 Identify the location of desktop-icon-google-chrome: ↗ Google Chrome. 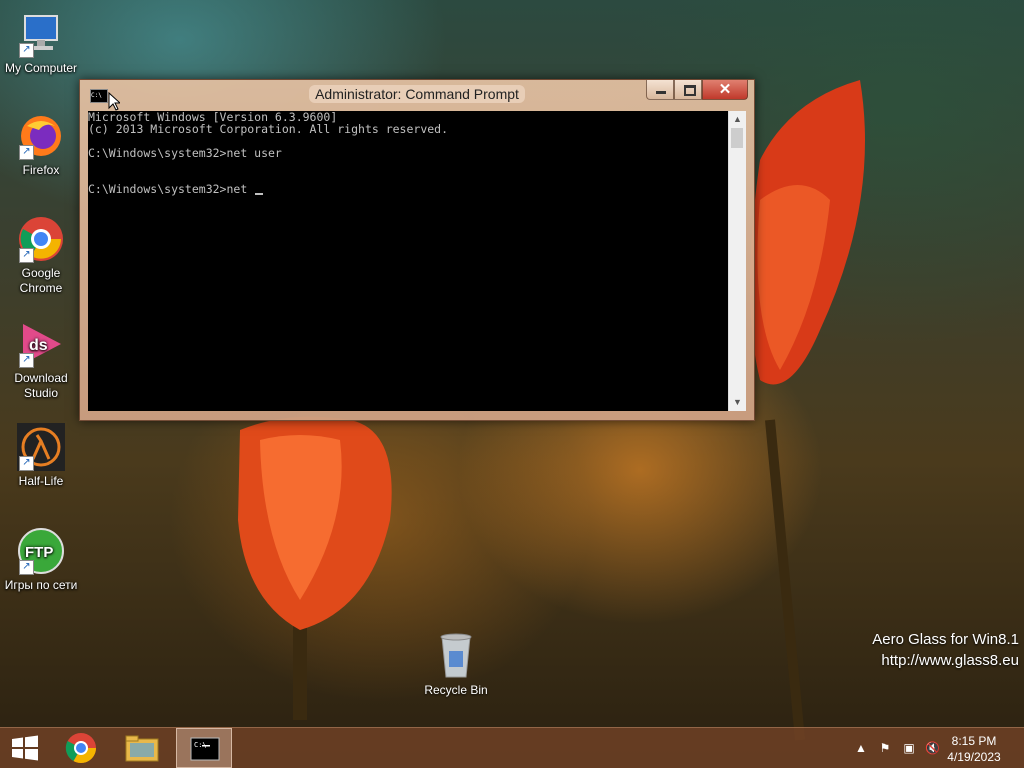
(41, 255).